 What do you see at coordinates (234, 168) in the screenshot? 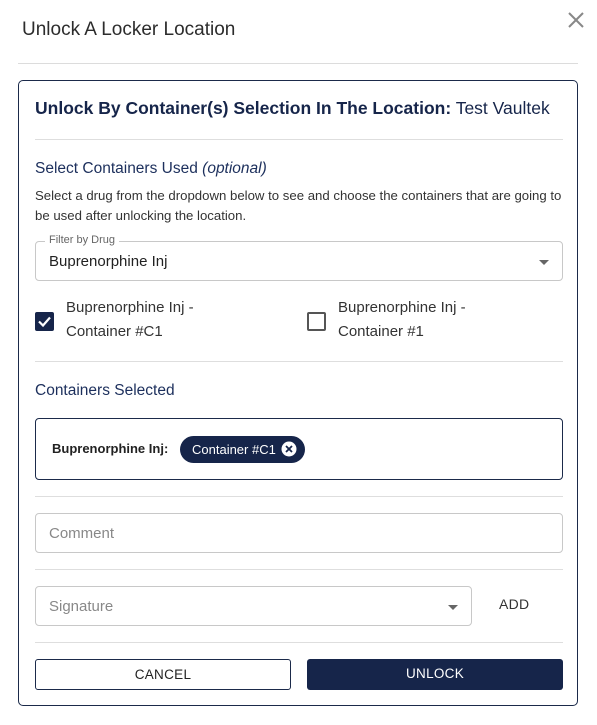
I see `optional-label: (optional)` at bounding box center [234, 168].